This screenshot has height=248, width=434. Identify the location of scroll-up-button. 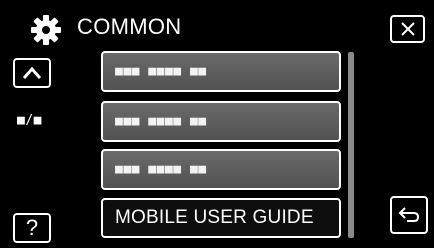
(32, 73).